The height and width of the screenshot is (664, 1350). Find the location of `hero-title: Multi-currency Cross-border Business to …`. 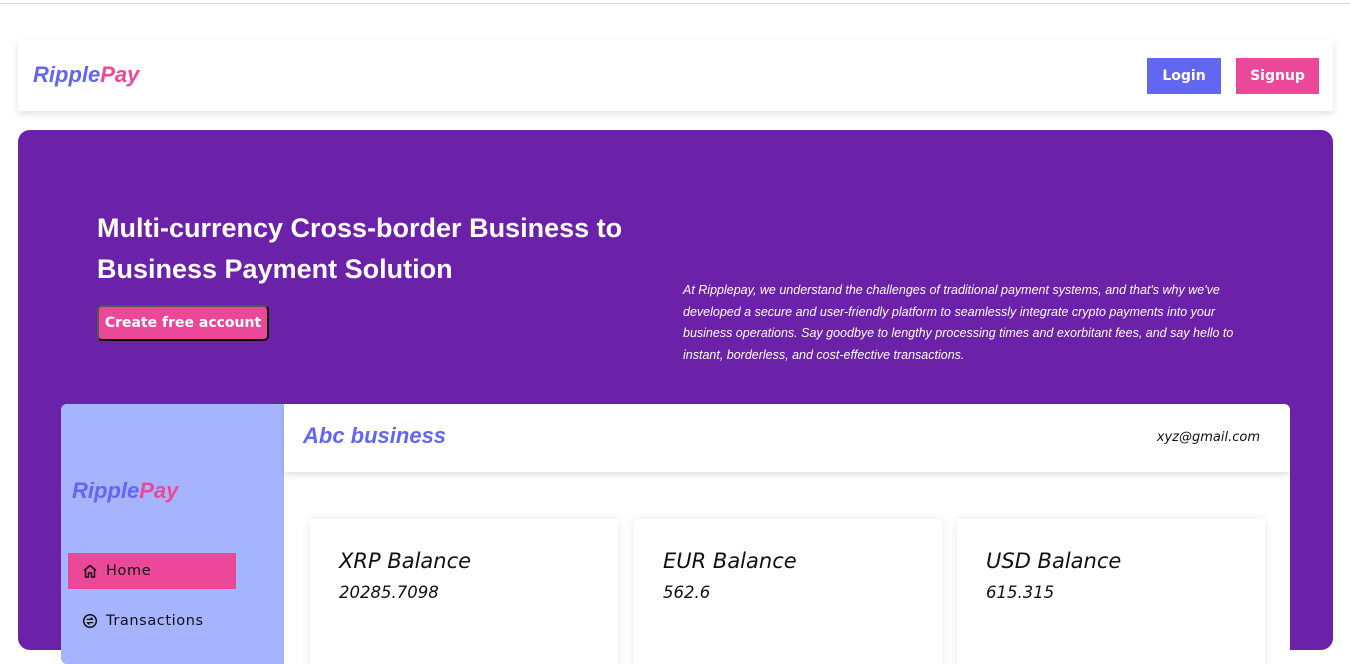

hero-title: Multi-currency Cross-border Business to … is located at coordinates (360, 248).